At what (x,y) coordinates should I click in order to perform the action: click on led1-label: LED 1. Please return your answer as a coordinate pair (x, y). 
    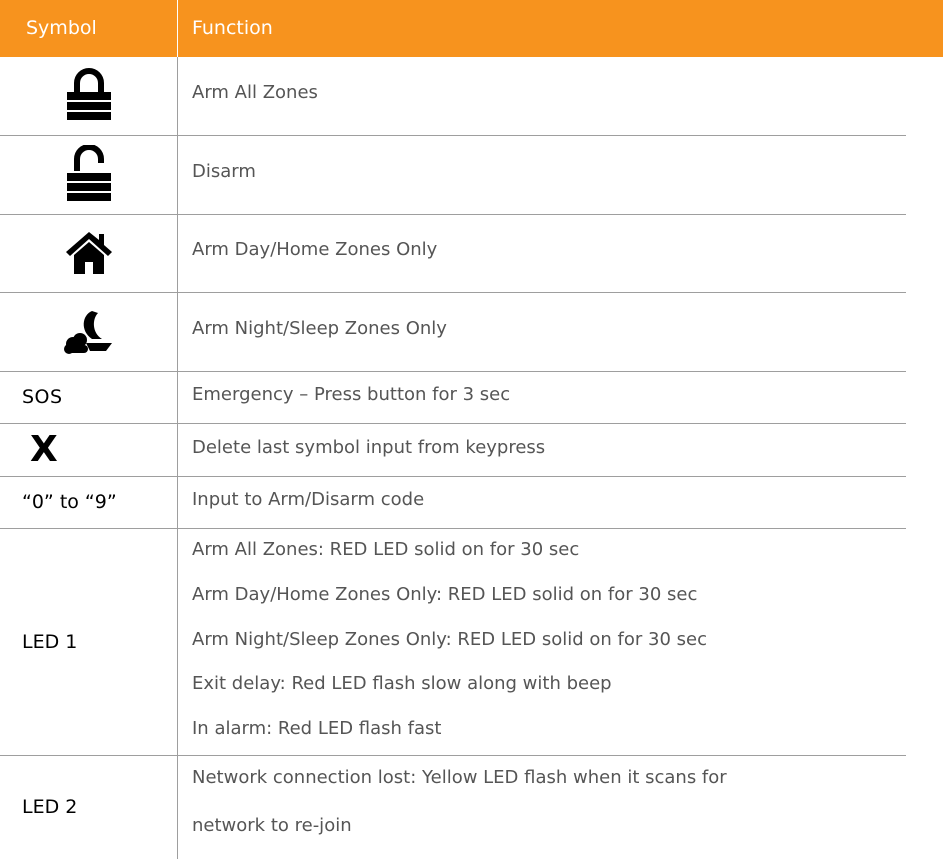
    Looking at the image, I should click on (50, 641).